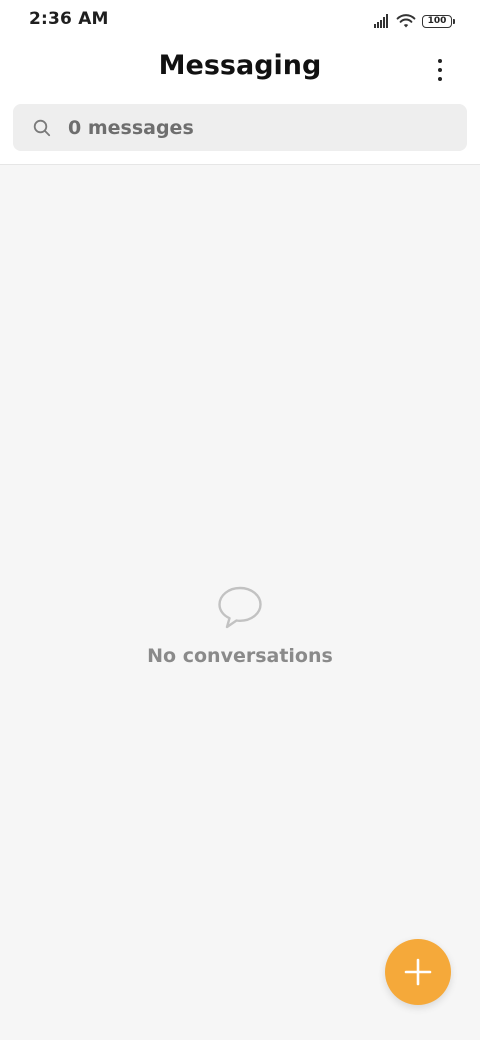  What do you see at coordinates (440, 70) in the screenshot?
I see `more-options-button` at bounding box center [440, 70].